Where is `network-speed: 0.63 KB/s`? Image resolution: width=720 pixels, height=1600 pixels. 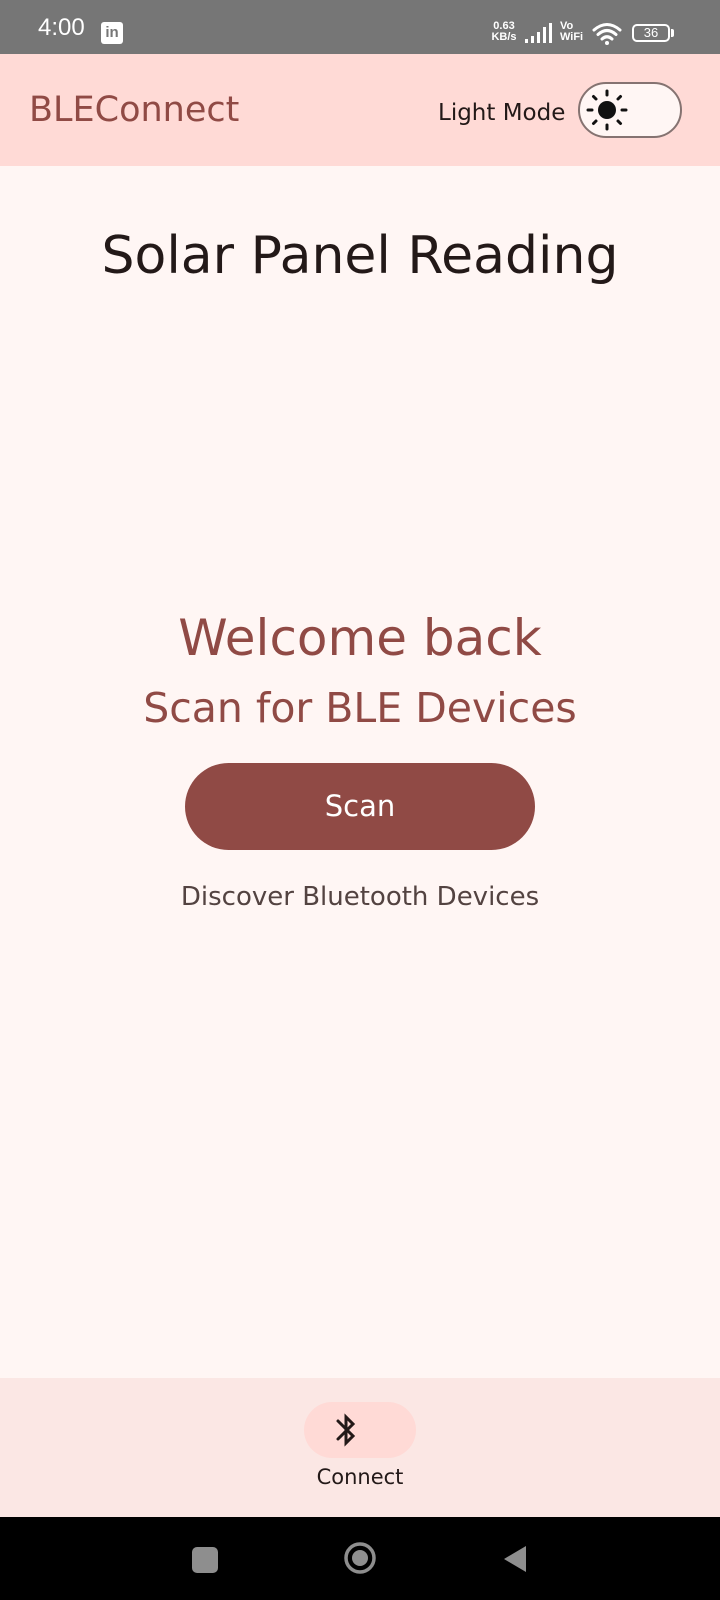 network-speed: 0.63 KB/s is located at coordinates (504, 32).